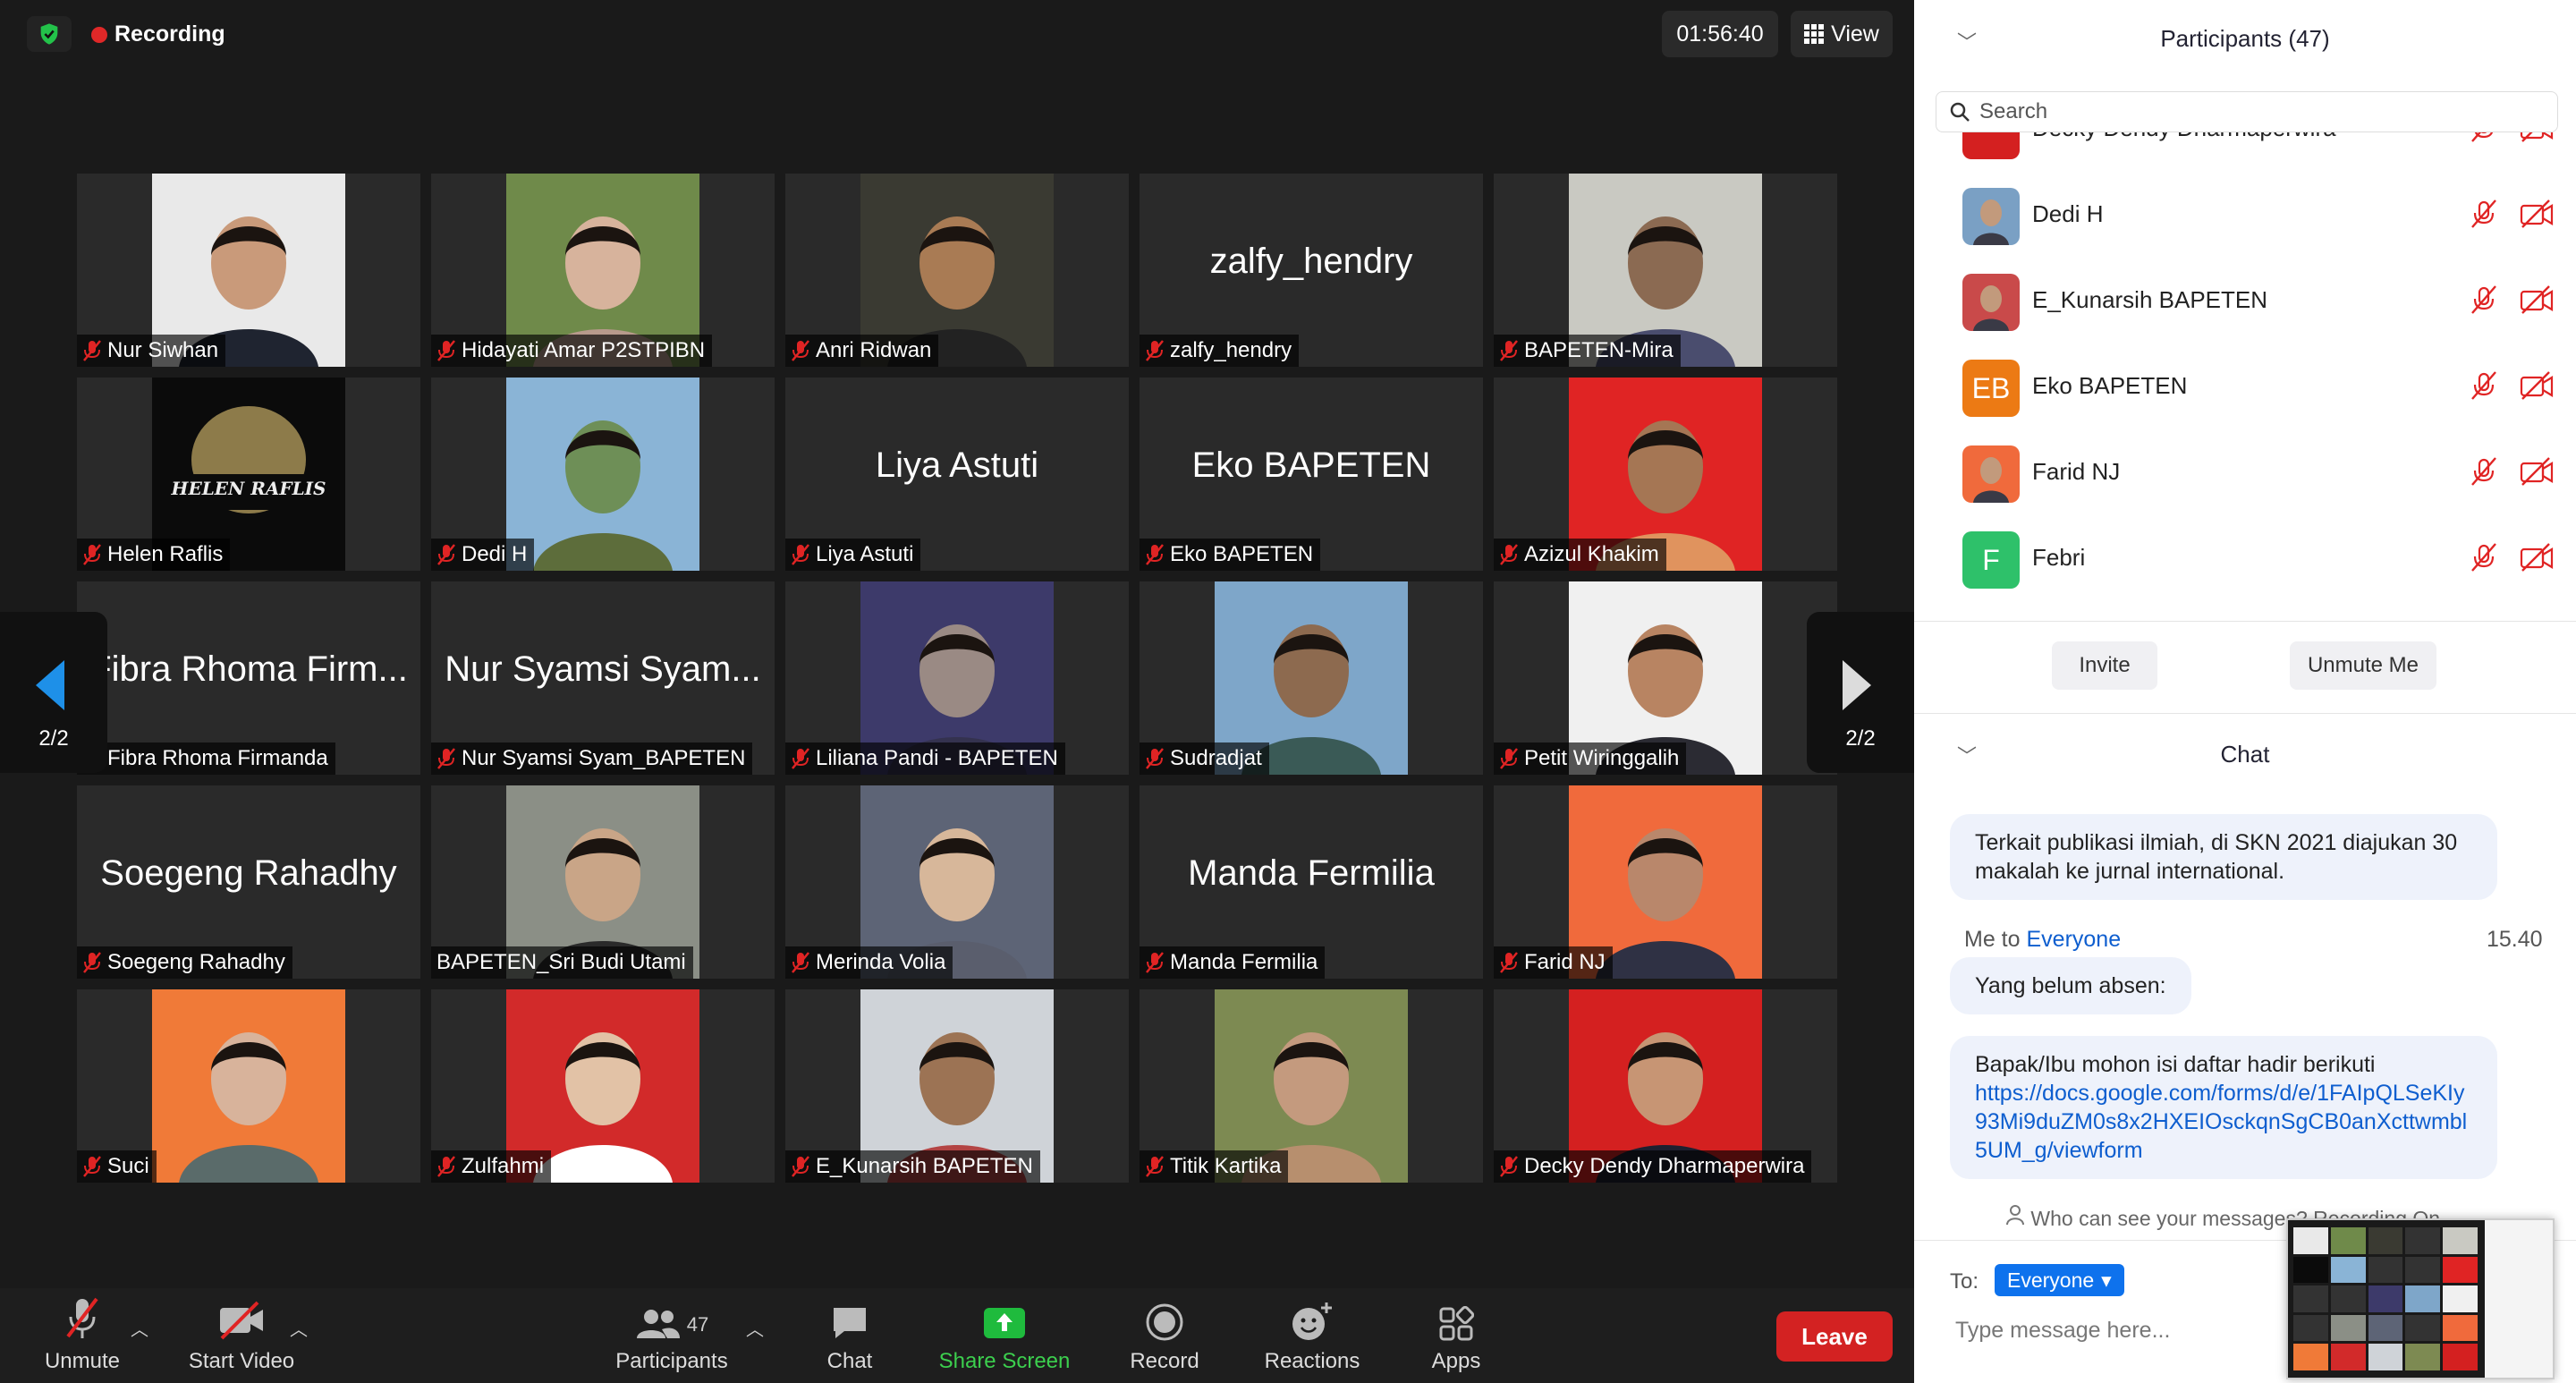 Image resolution: width=2576 pixels, height=1383 pixels. I want to click on participant-row: Dedi H, so click(2245, 213).